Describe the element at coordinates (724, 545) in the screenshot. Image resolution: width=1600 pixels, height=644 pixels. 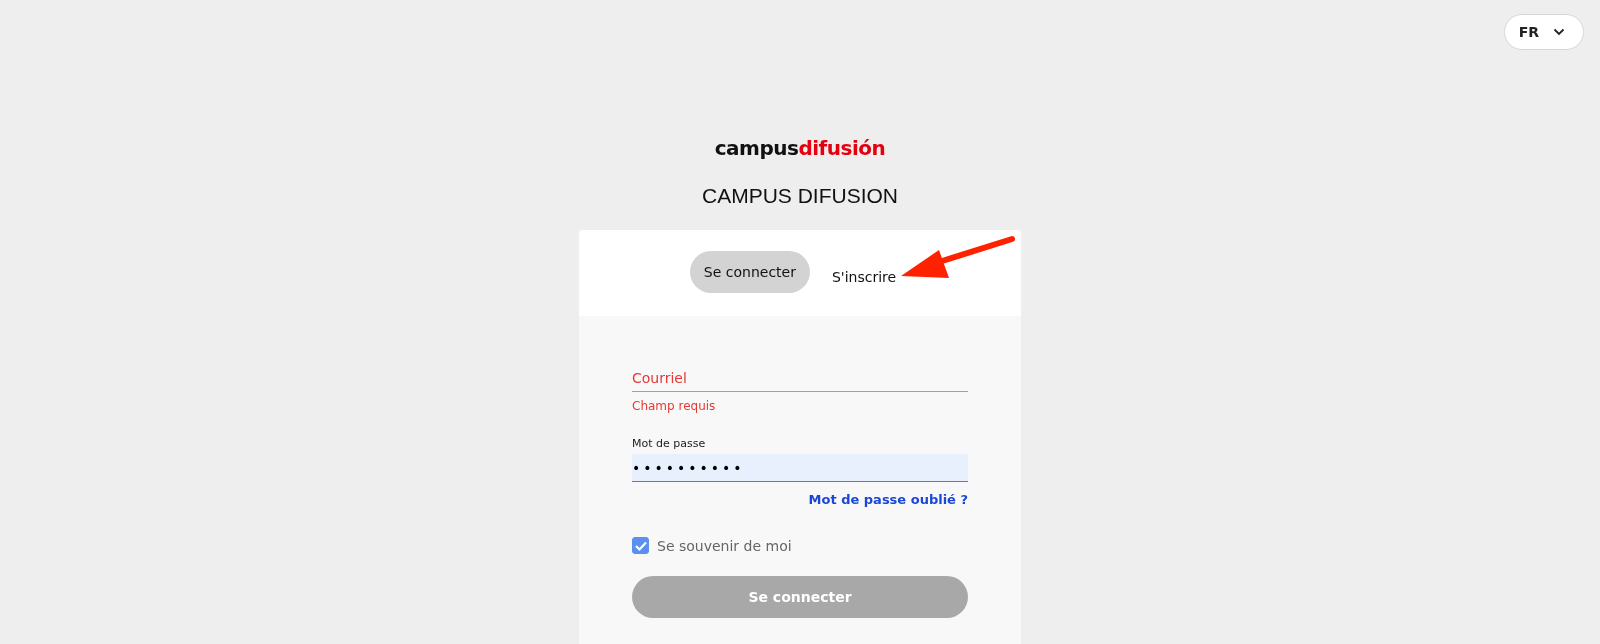
I see `checkbox-label: Se souvenir de moi` at that location.